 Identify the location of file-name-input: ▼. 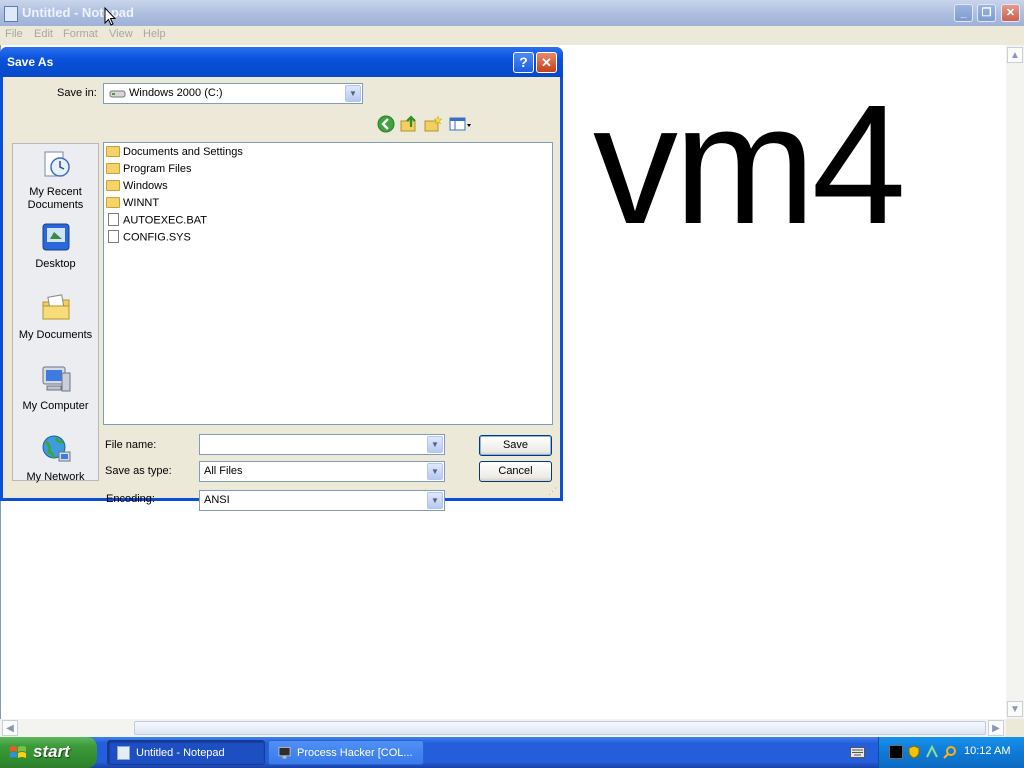
(322, 444).